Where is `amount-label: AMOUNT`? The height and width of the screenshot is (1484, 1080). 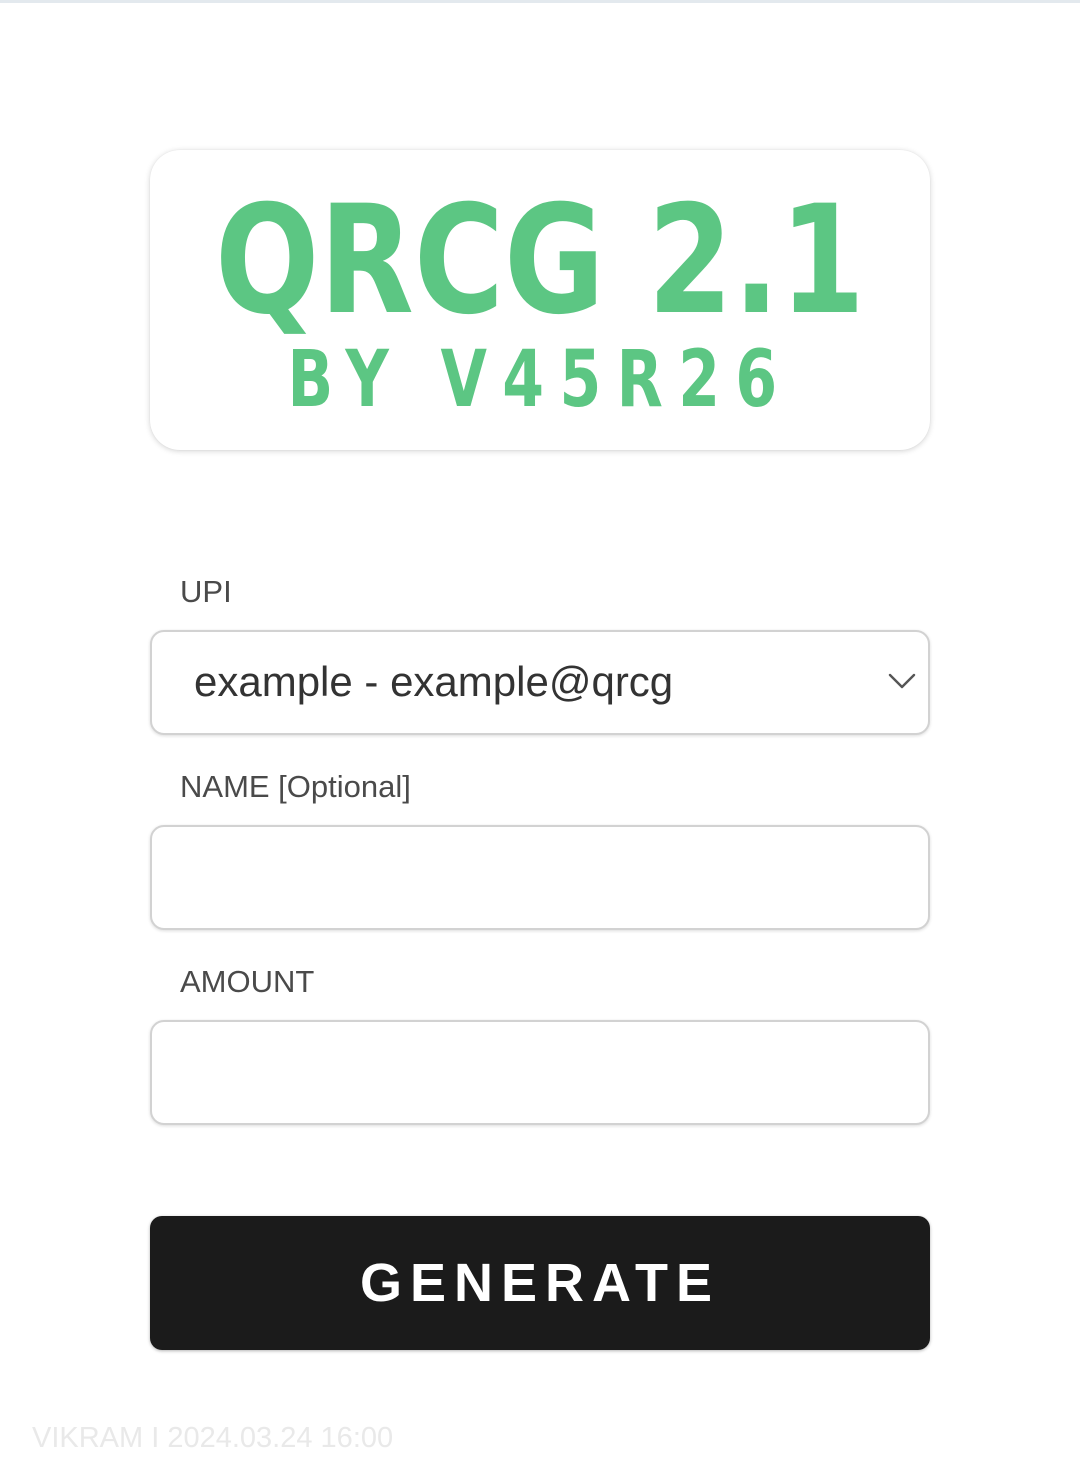
amount-label: AMOUNT is located at coordinates (247, 981).